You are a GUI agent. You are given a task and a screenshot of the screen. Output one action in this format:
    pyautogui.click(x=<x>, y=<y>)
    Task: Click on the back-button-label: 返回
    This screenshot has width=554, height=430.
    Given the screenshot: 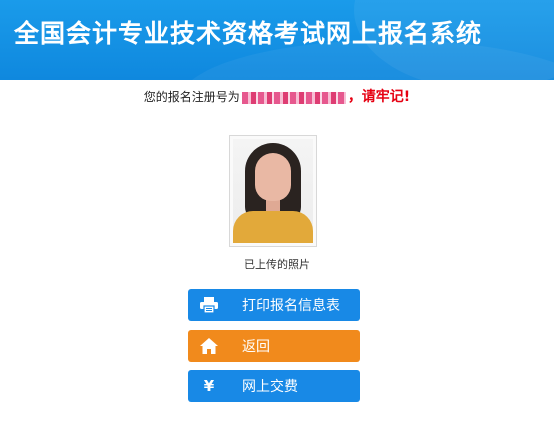 What is the action you would take?
    pyautogui.click(x=256, y=347)
    